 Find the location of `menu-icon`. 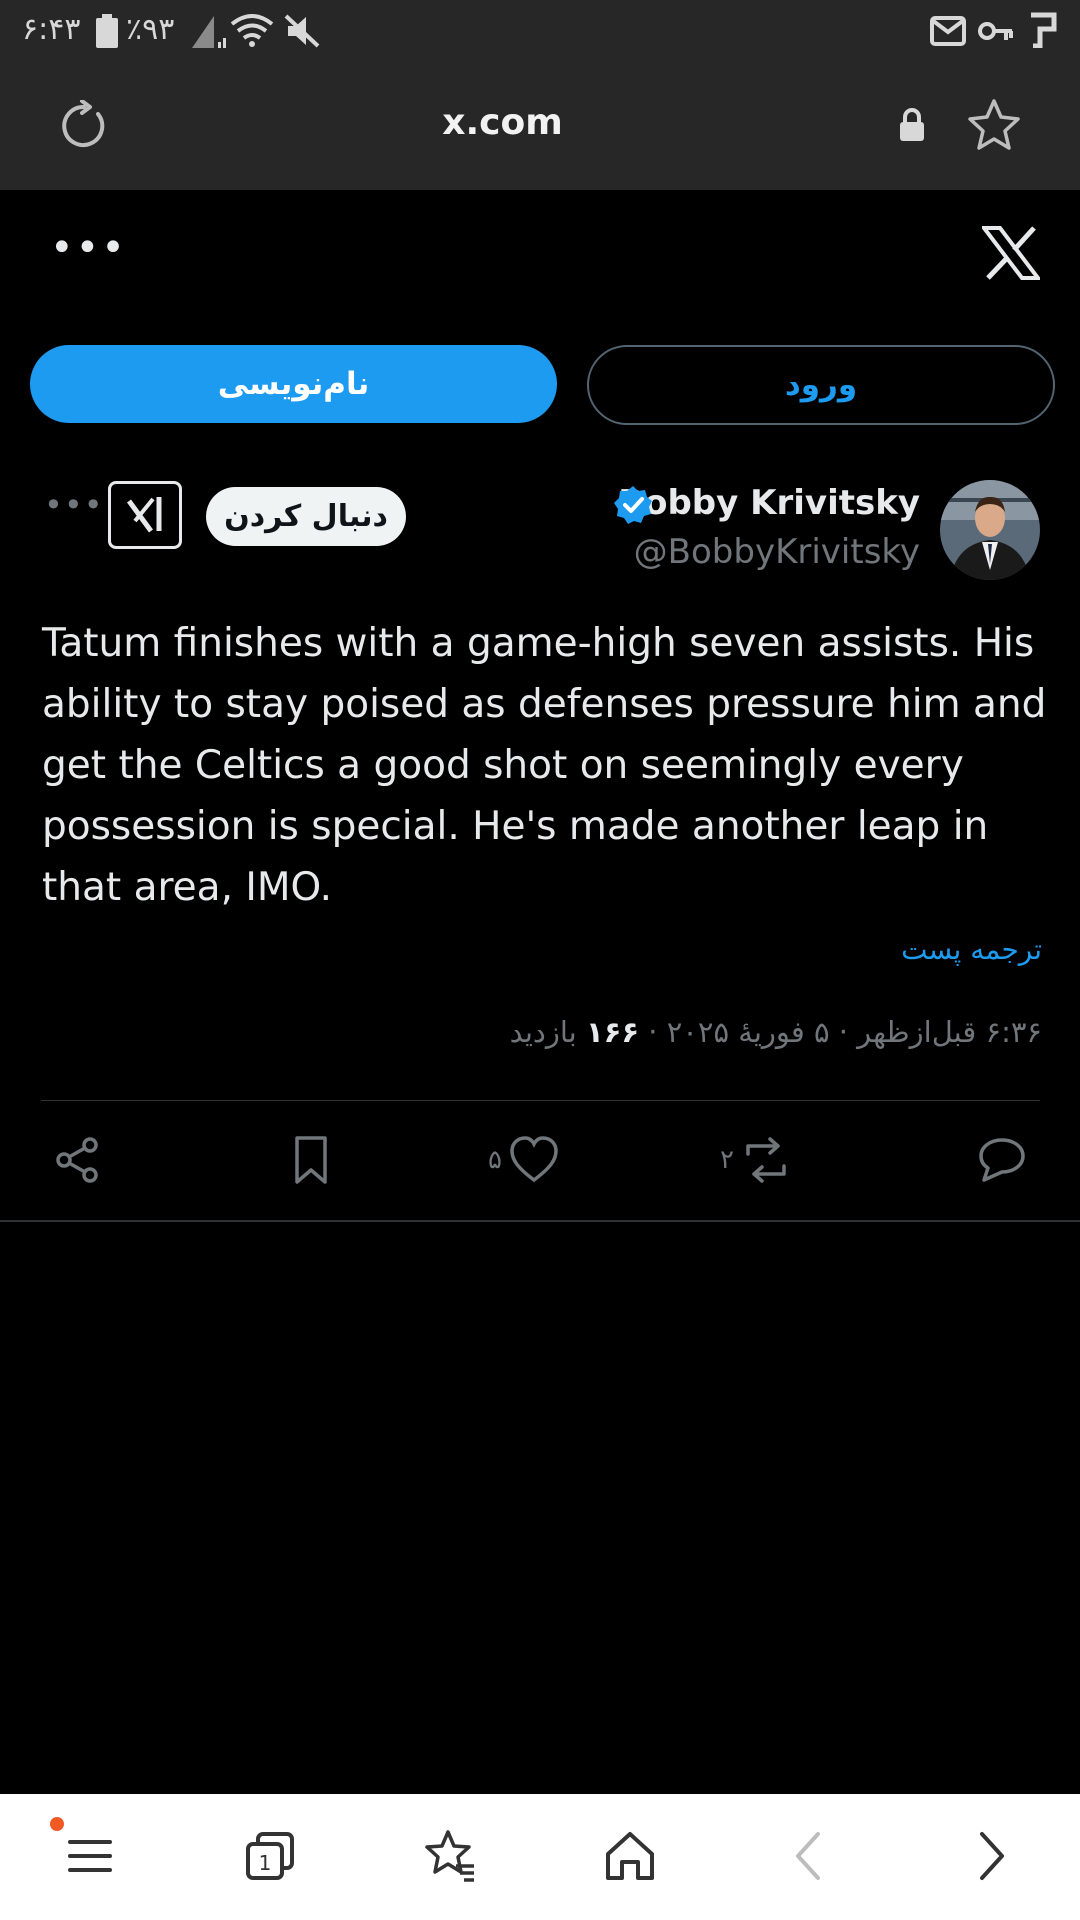

menu-icon is located at coordinates (90, 1856).